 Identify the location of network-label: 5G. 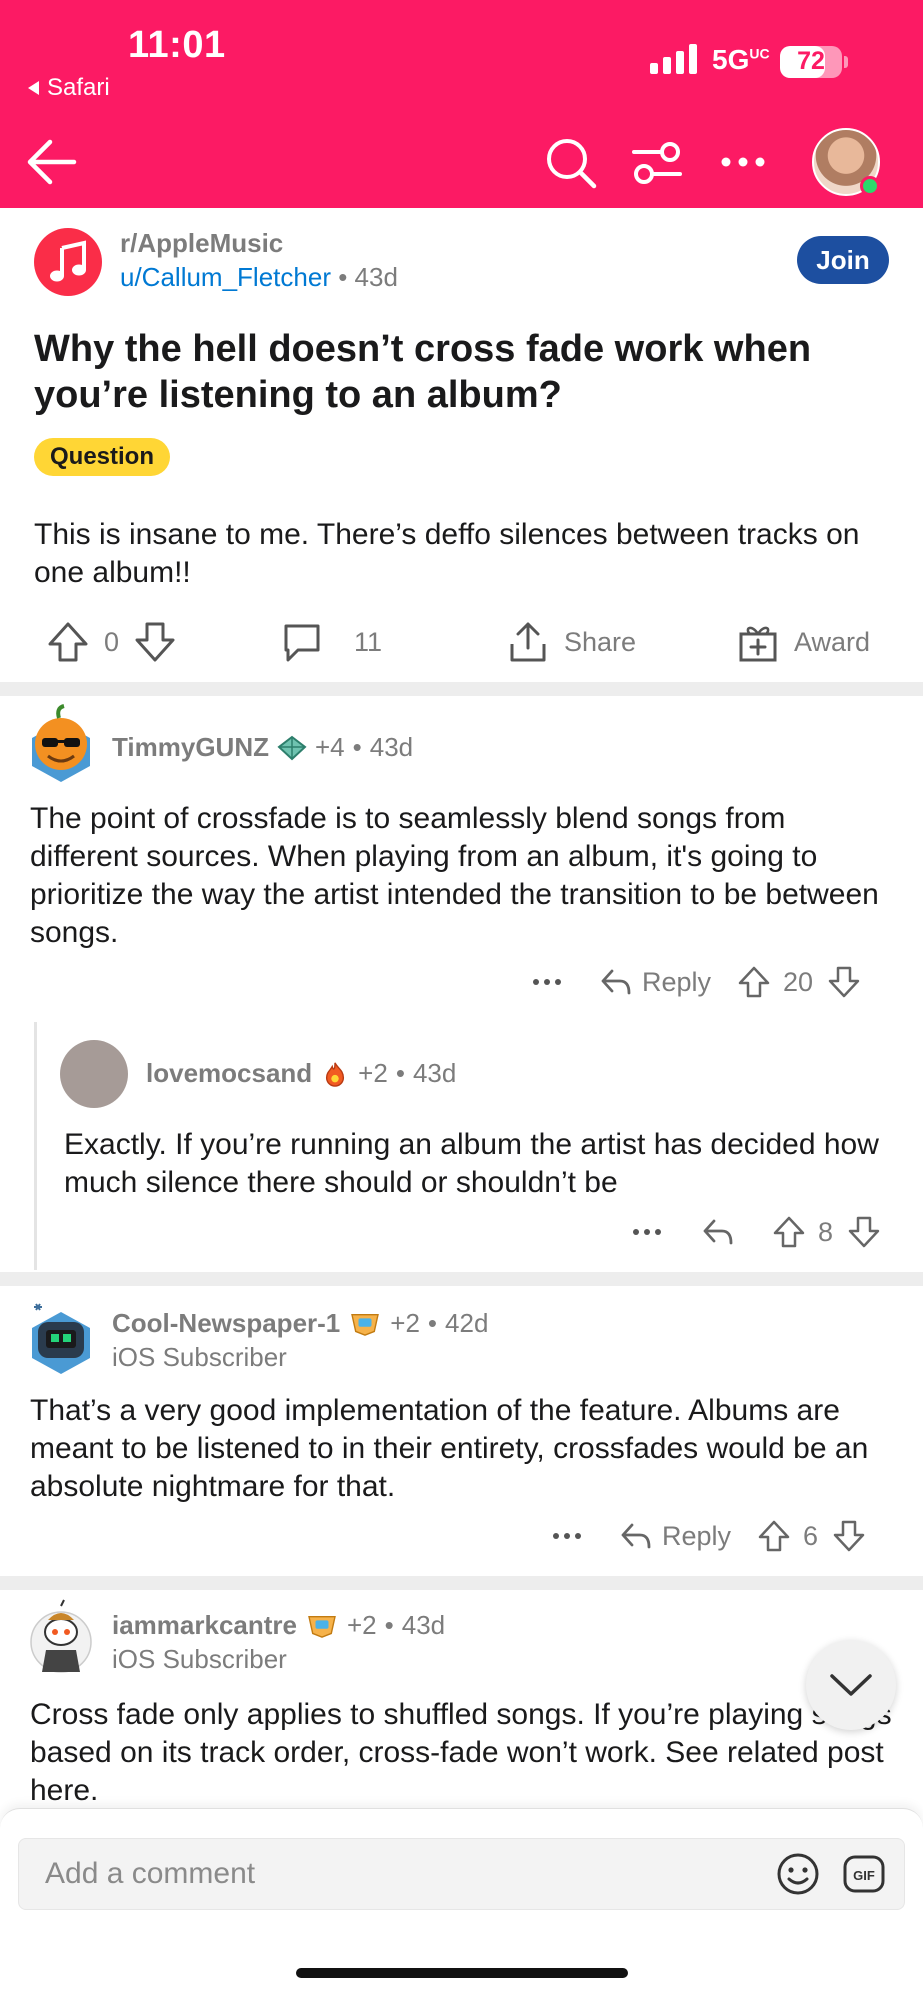
(731, 59).